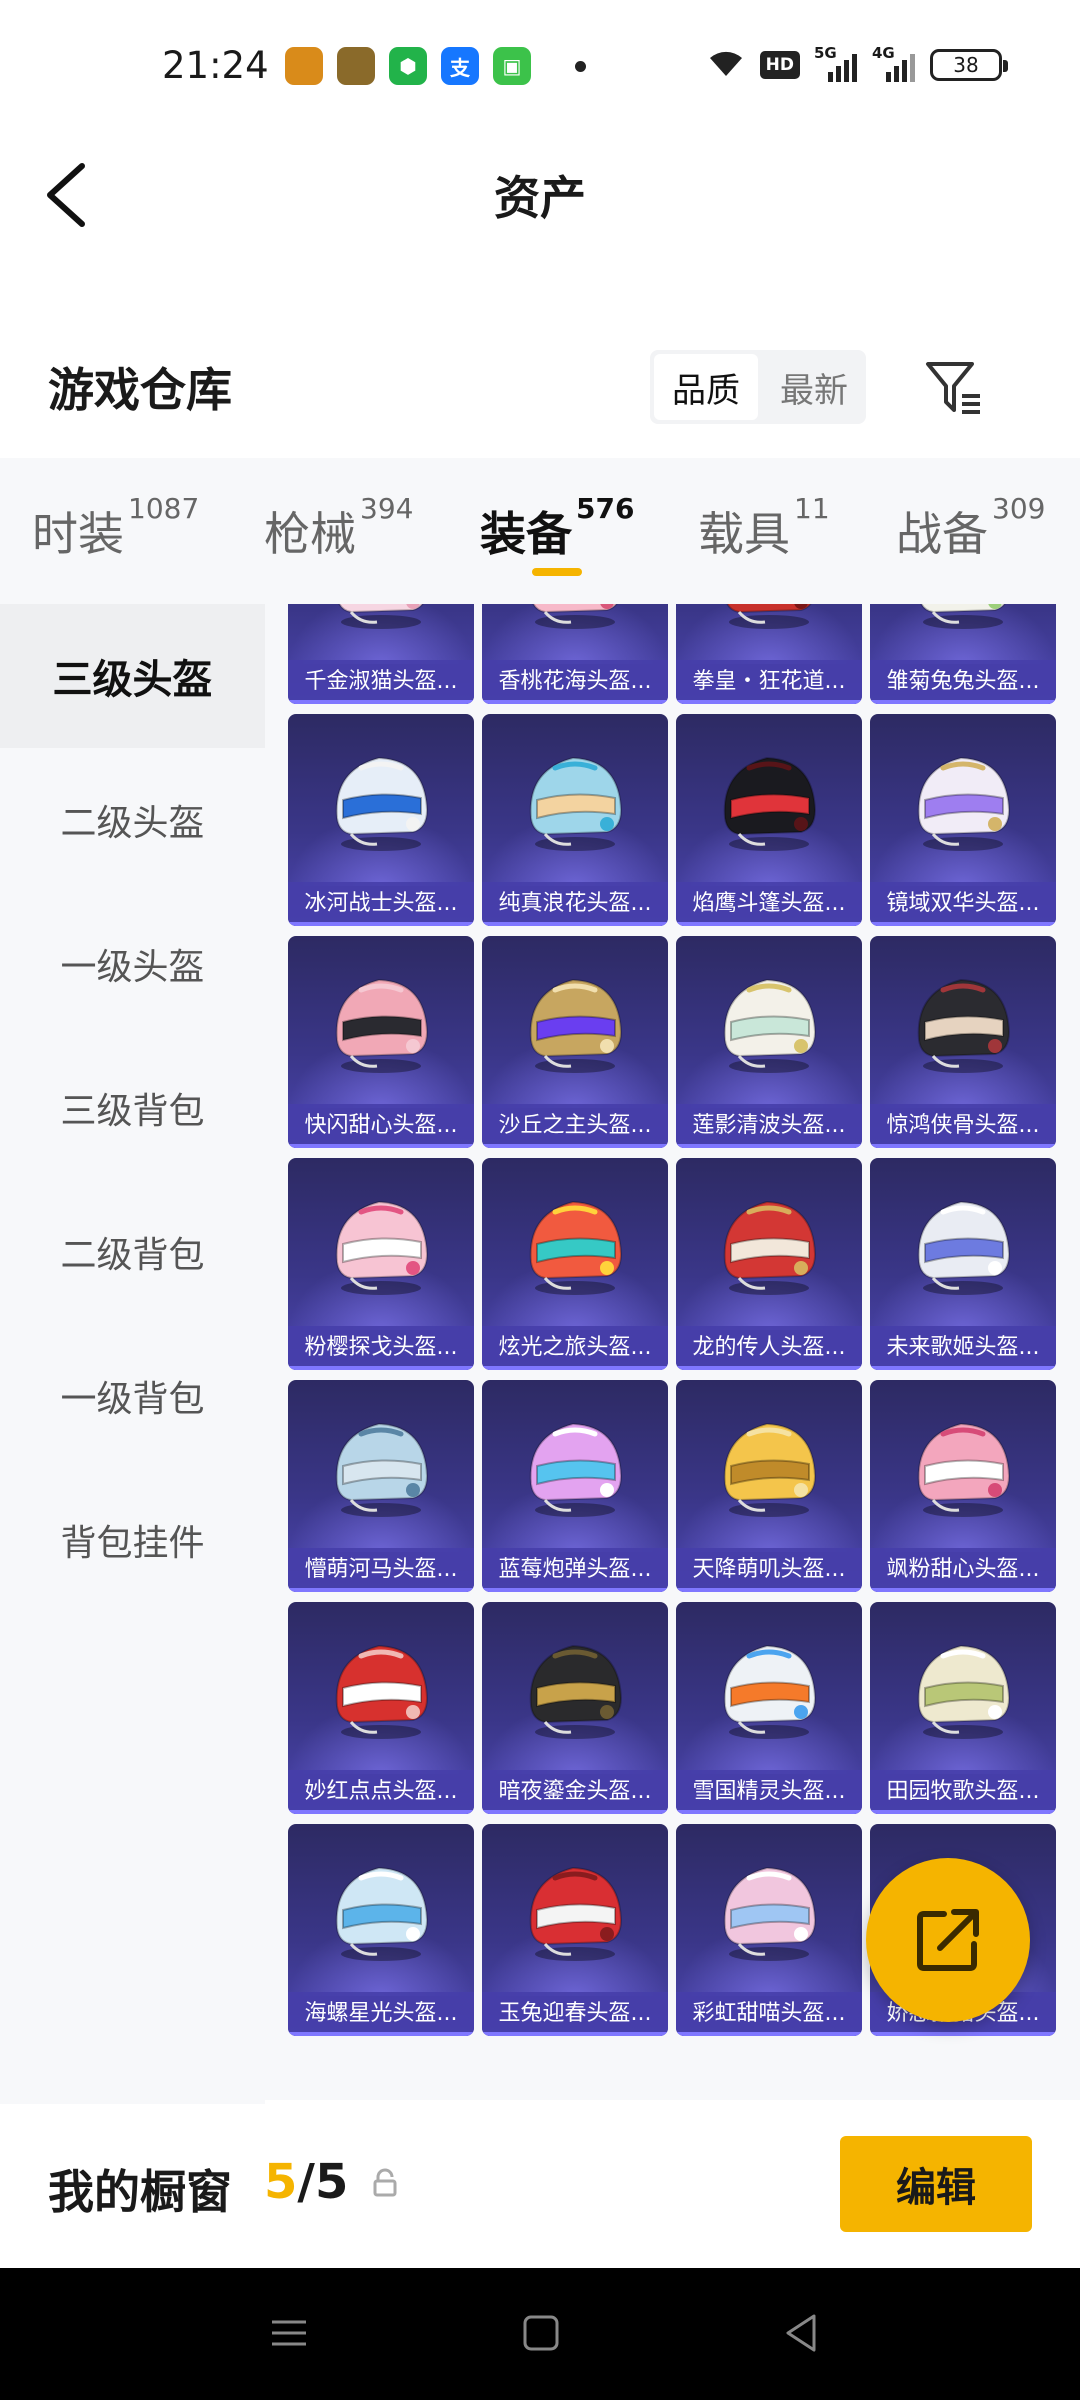 This screenshot has width=1080, height=2400. Describe the element at coordinates (764, 528) in the screenshot. I see `tab-vehicles: 载具 11` at that location.